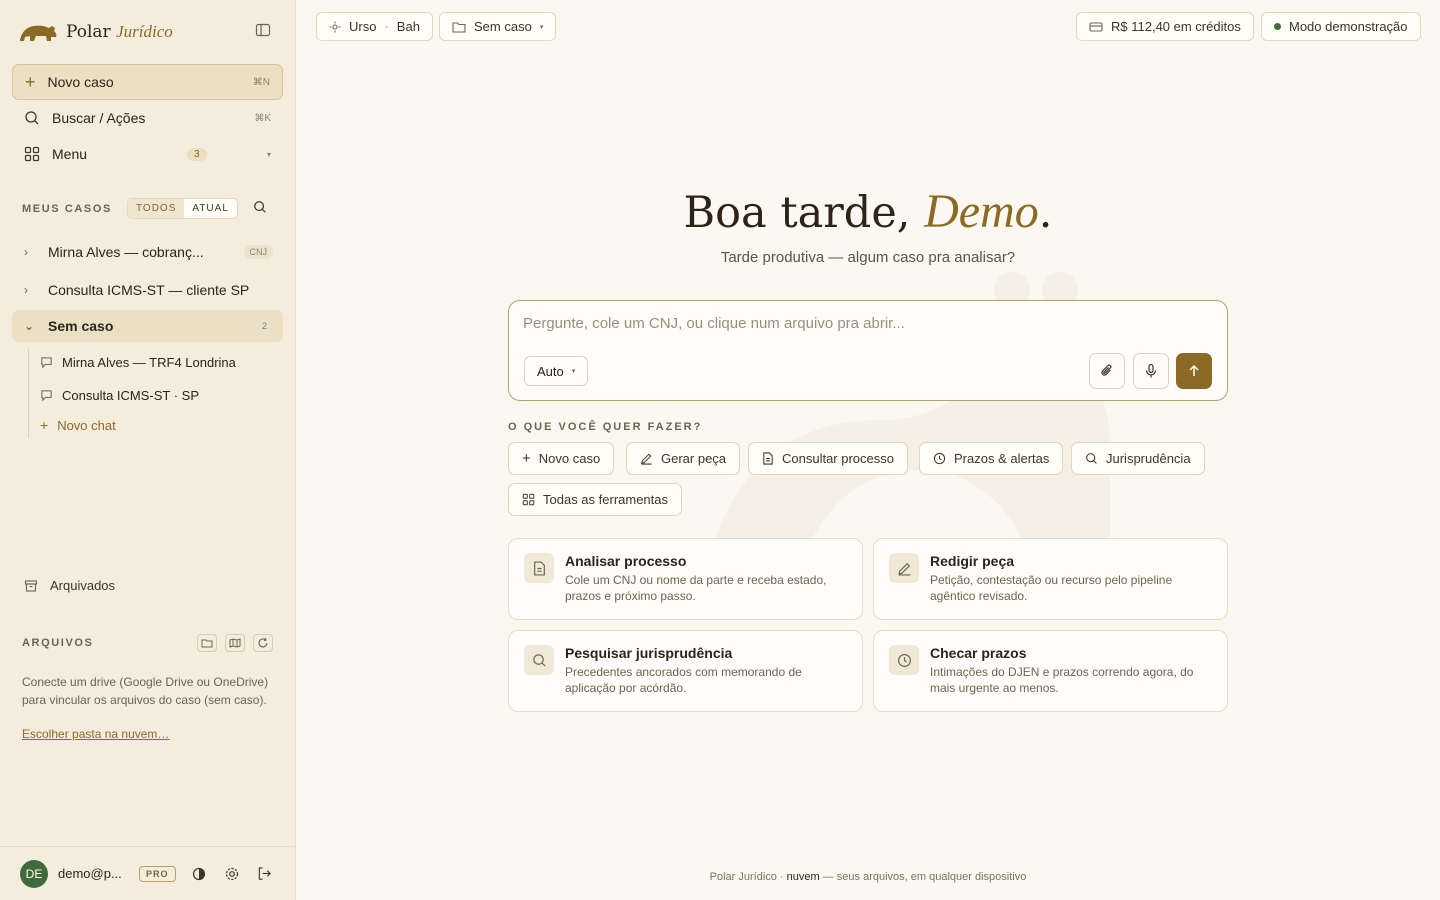  What do you see at coordinates (31, 585) in the screenshot?
I see `archive-box-icon` at bounding box center [31, 585].